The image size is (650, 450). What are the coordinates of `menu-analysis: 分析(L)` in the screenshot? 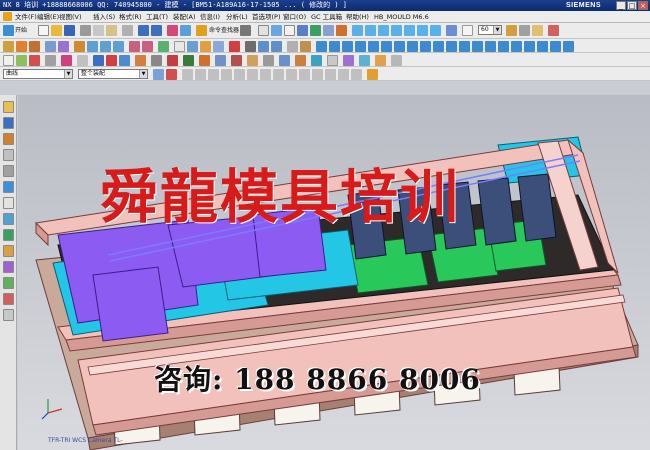 It's located at (237, 17).